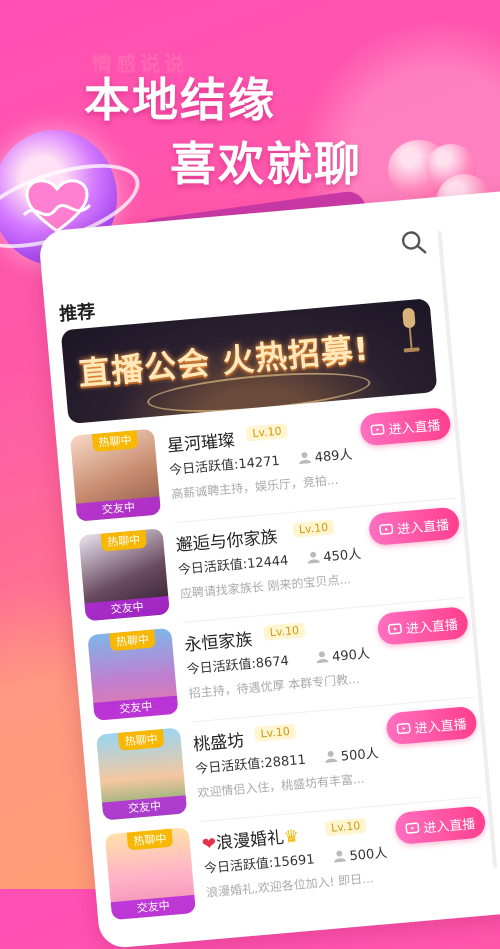  Describe the element at coordinates (351, 655) in the screenshot. I see `member-count-text: 490人` at that location.